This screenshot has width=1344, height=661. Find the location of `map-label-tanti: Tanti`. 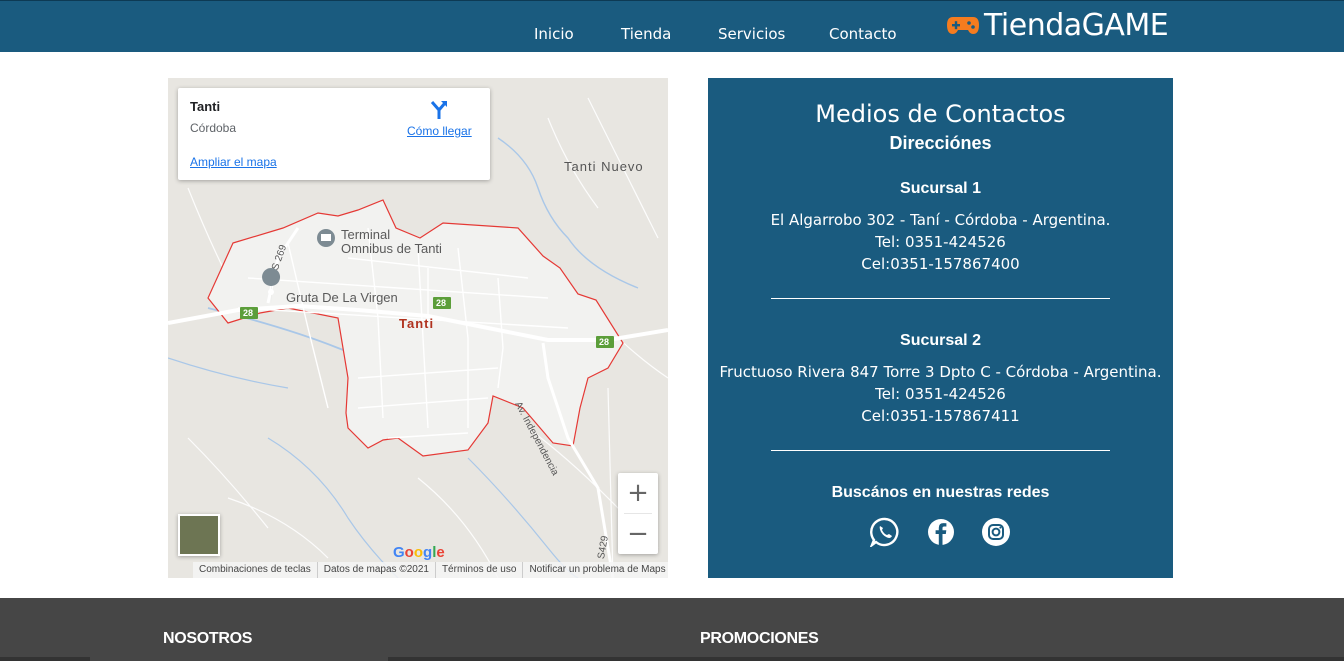

map-label-tanti: Tanti is located at coordinates (417, 323).